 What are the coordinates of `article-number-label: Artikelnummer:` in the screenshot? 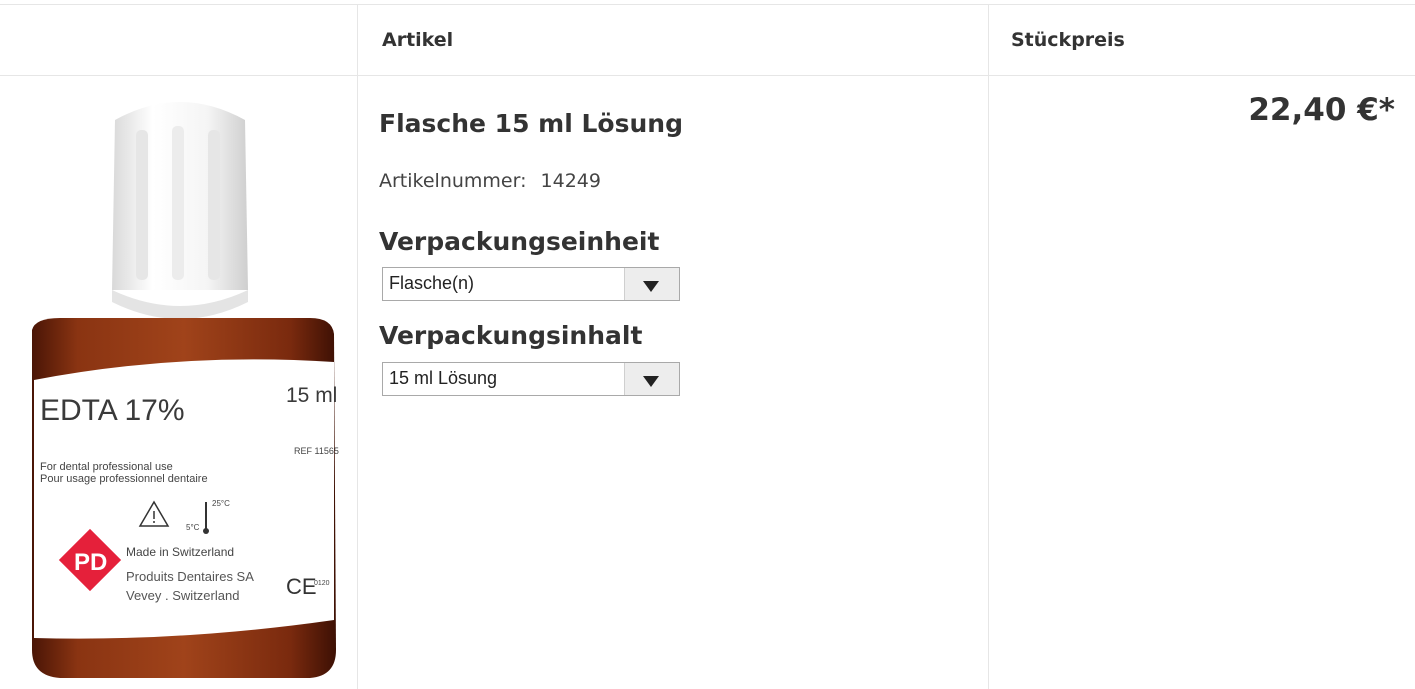 It's located at (453, 181).